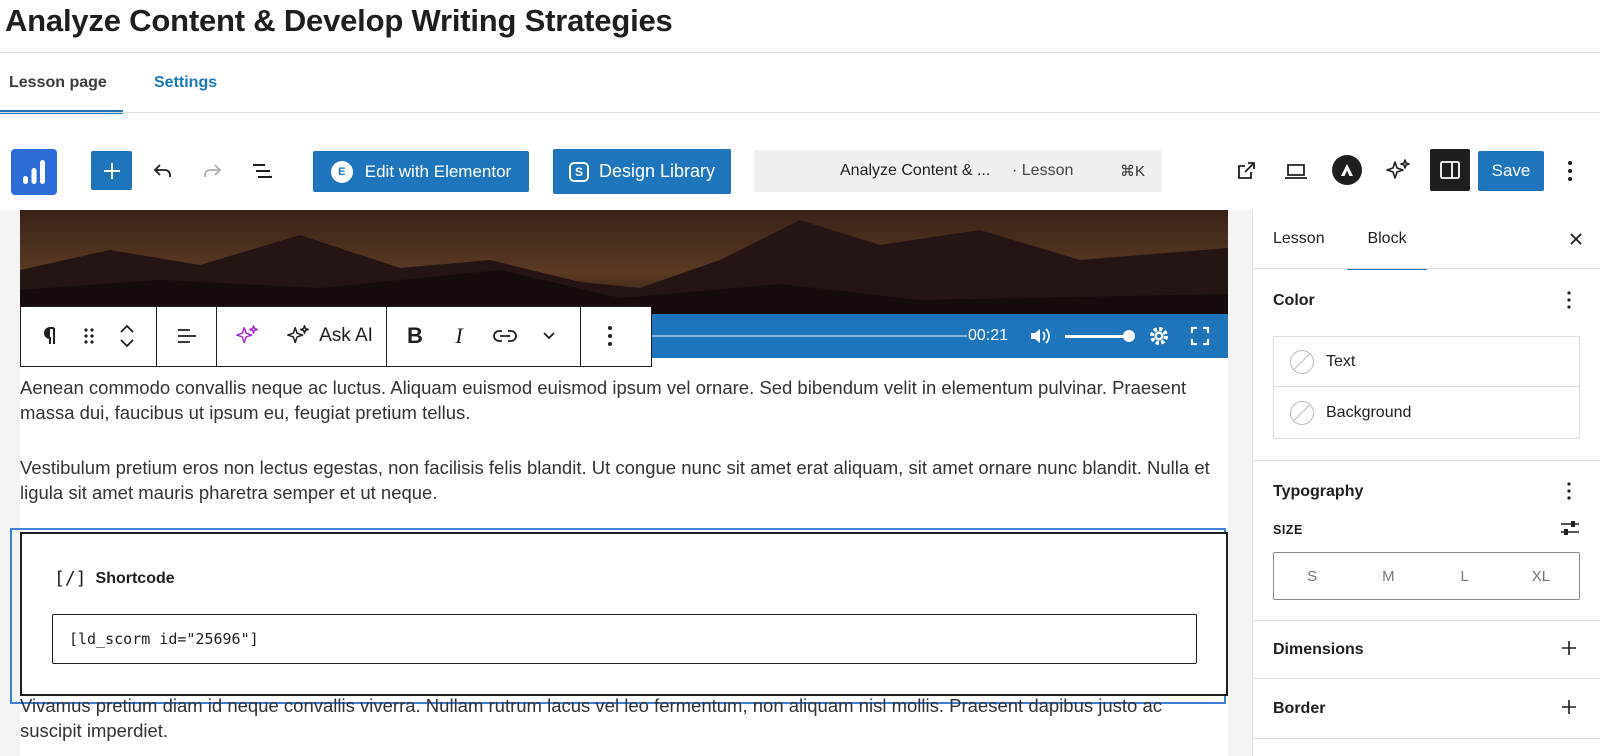 The height and width of the screenshot is (756, 1600). I want to click on typography-options-button, so click(1569, 491).